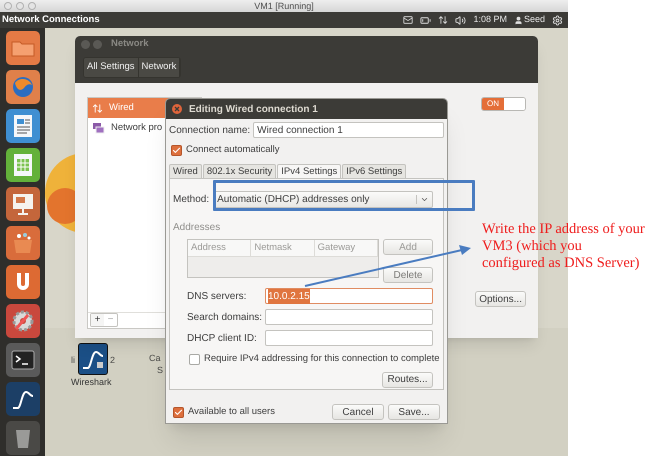 The height and width of the screenshot is (456, 660). Describe the element at coordinates (91, 382) in the screenshot. I see `icon-label: Wireshark` at that location.